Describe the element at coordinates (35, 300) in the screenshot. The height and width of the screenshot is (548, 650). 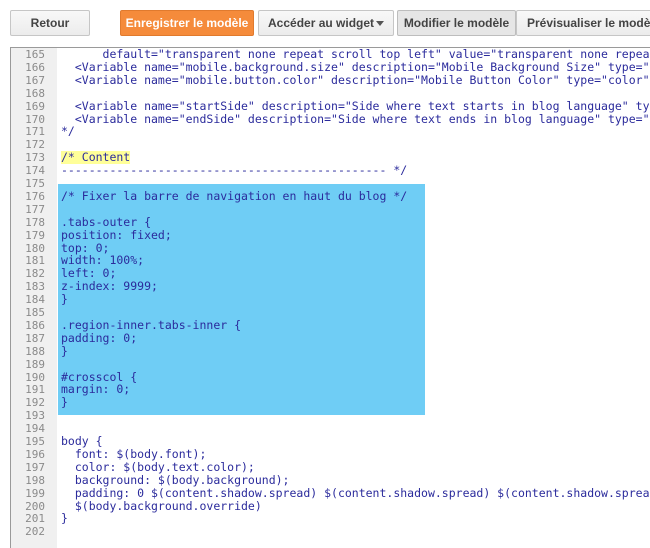
I see `line-number: 184` at that location.